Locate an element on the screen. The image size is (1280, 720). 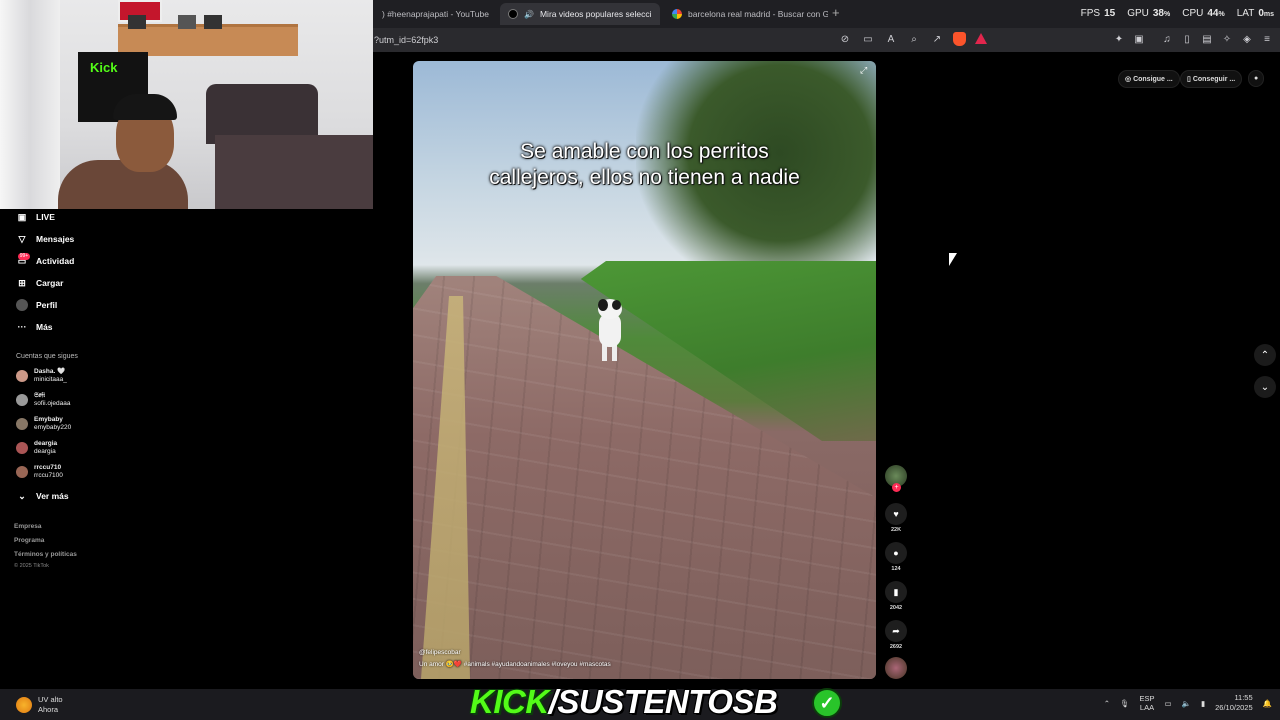
following-account: 𝔖𝔬𝔣𝔦 sofii.ojedaaa is located at coordinates (43, 400).